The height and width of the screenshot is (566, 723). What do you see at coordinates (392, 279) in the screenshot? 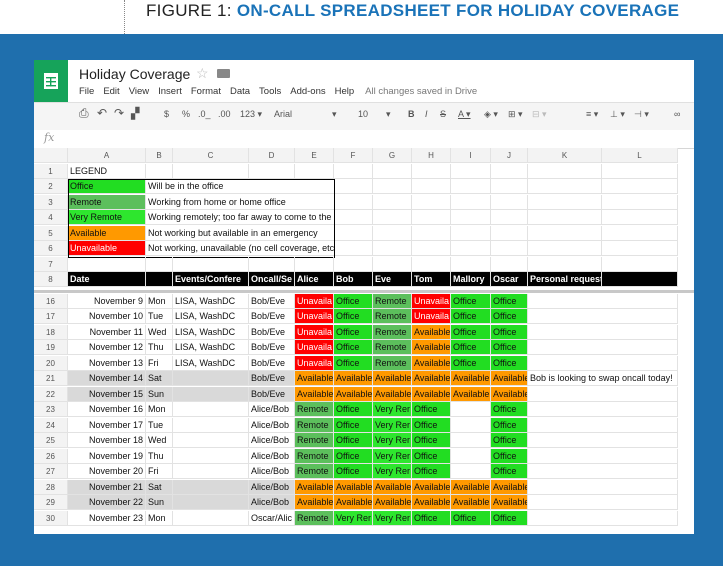
I see `header-cell: Eve` at bounding box center [392, 279].